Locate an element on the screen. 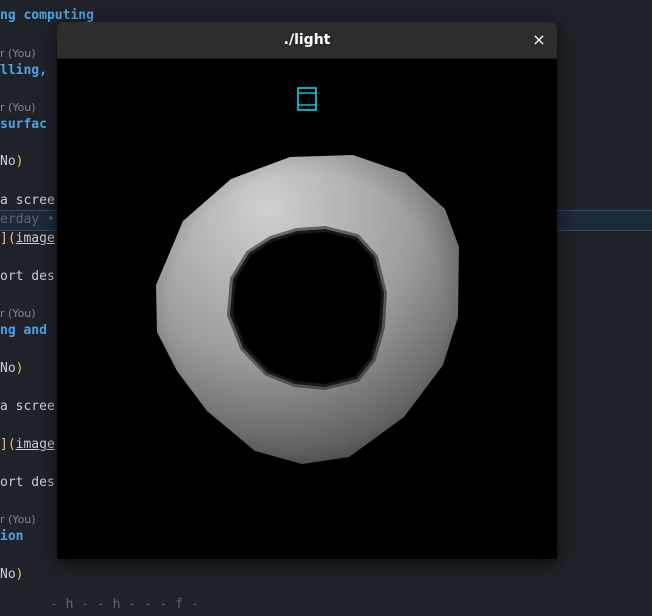 The height and width of the screenshot is (616, 652). editor-line-partial: - h - - h - - - f - is located at coordinates (124, 604).